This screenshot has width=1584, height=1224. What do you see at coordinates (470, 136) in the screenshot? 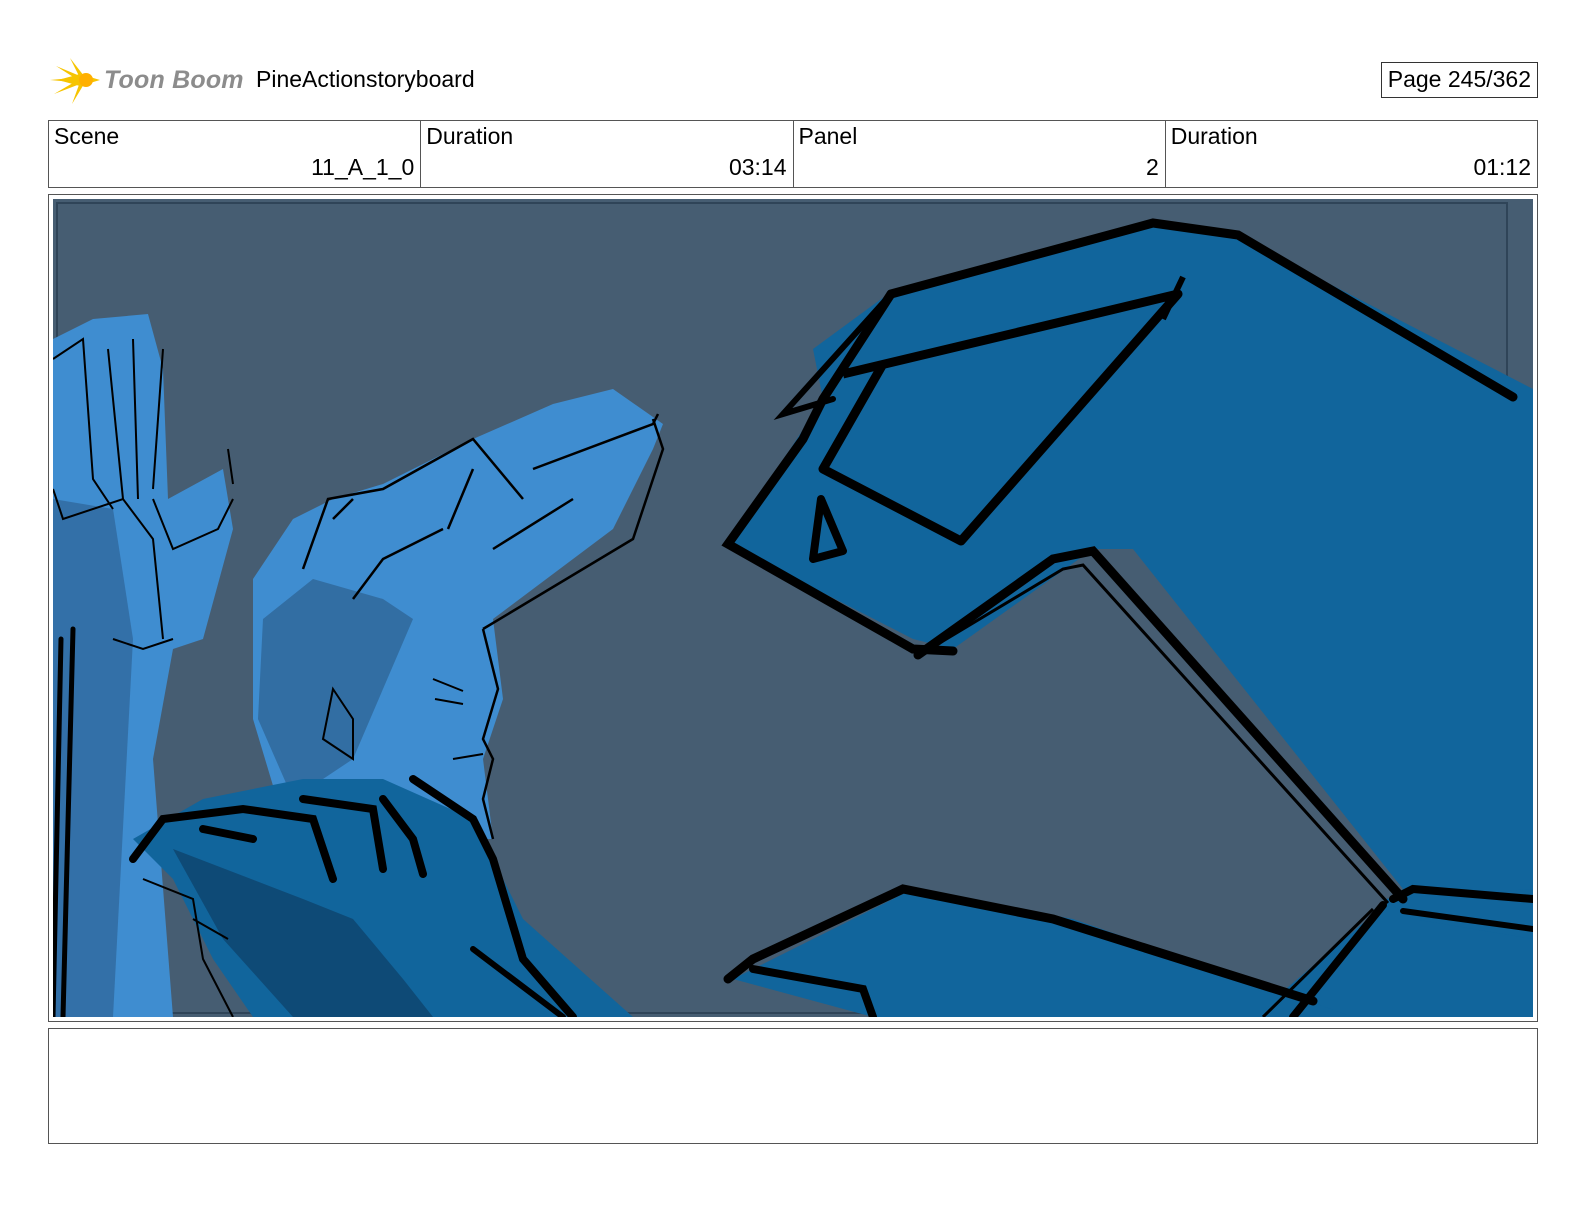
I see `scene-duration-label: Duration` at bounding box center [470, 136].